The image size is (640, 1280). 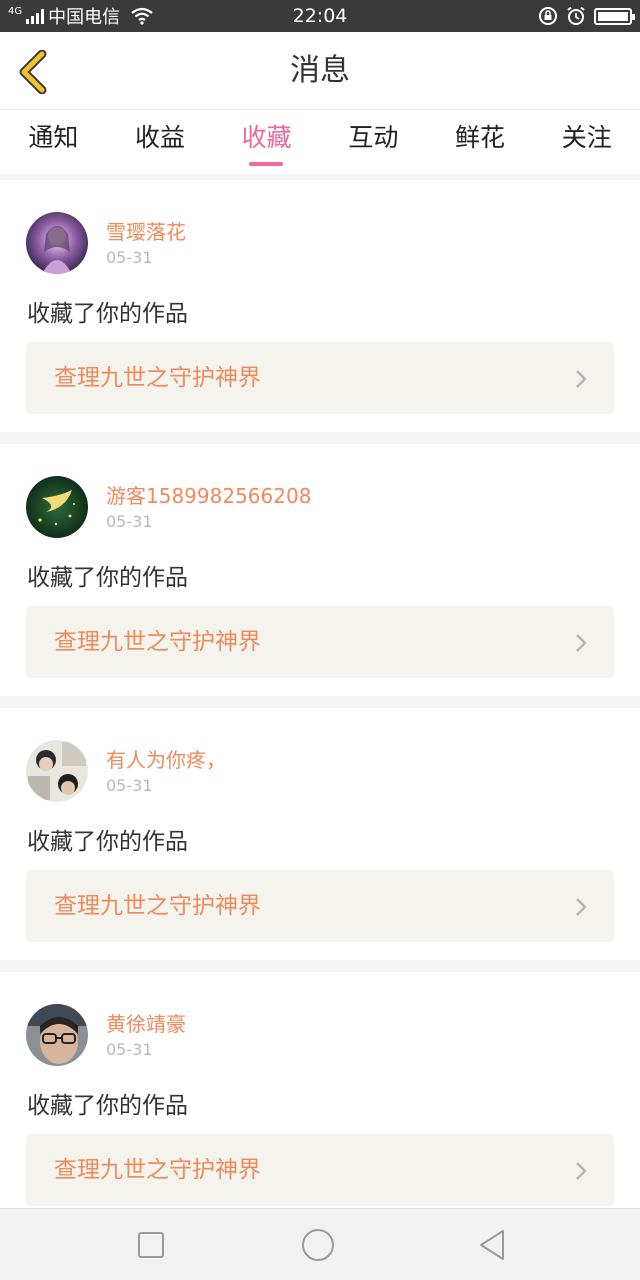 I want to click on circle-home-icon, so click(x=318, y=1245).